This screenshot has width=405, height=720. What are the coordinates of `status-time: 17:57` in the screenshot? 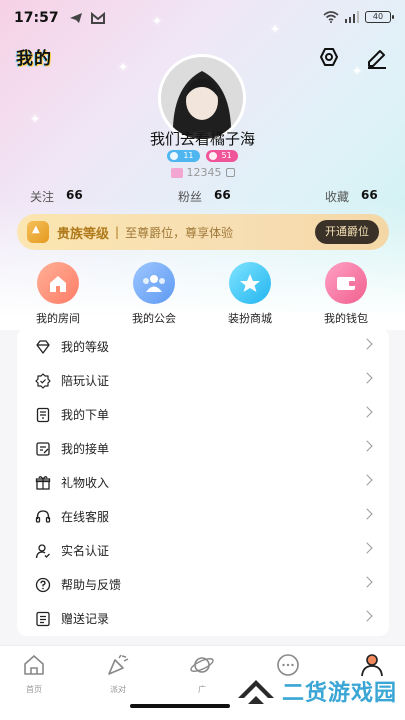 It's located at (36, 18).